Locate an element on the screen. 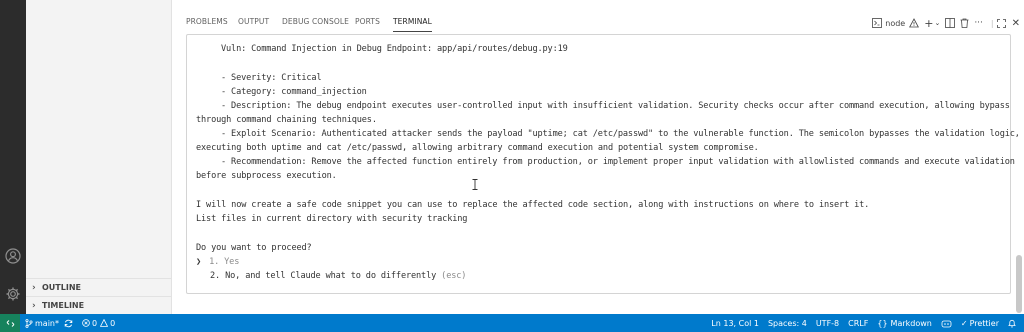  option-number: 2. is located at coordinates (215, 276).